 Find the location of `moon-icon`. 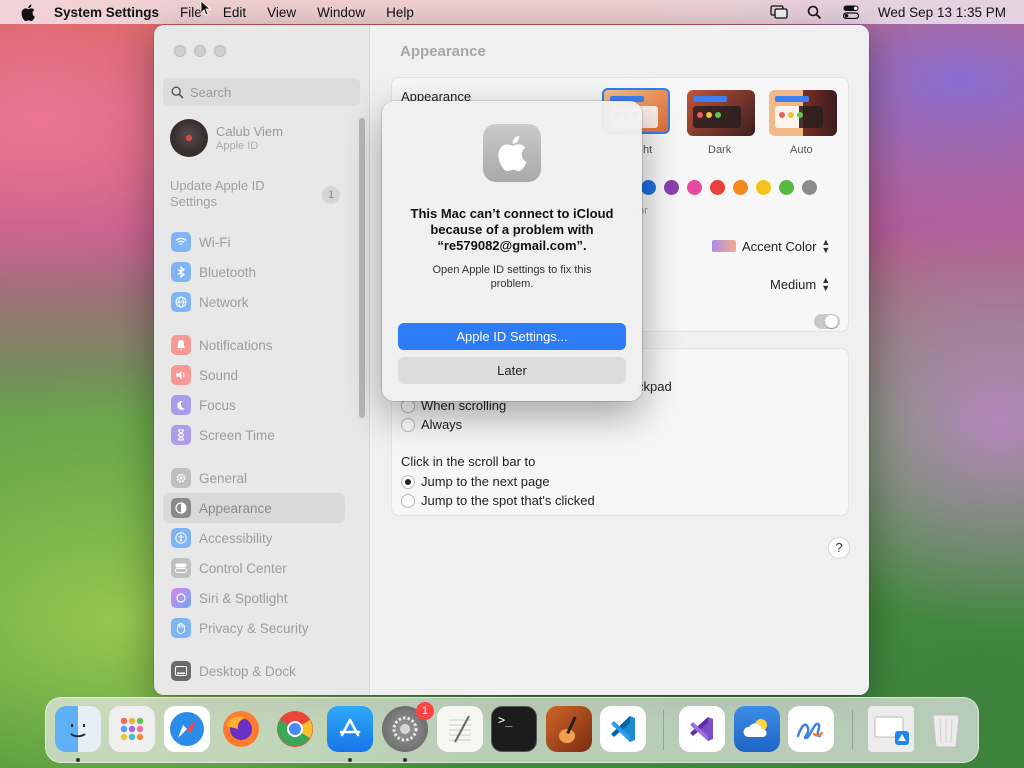

moon-icon is located at coordinates (181, 405).